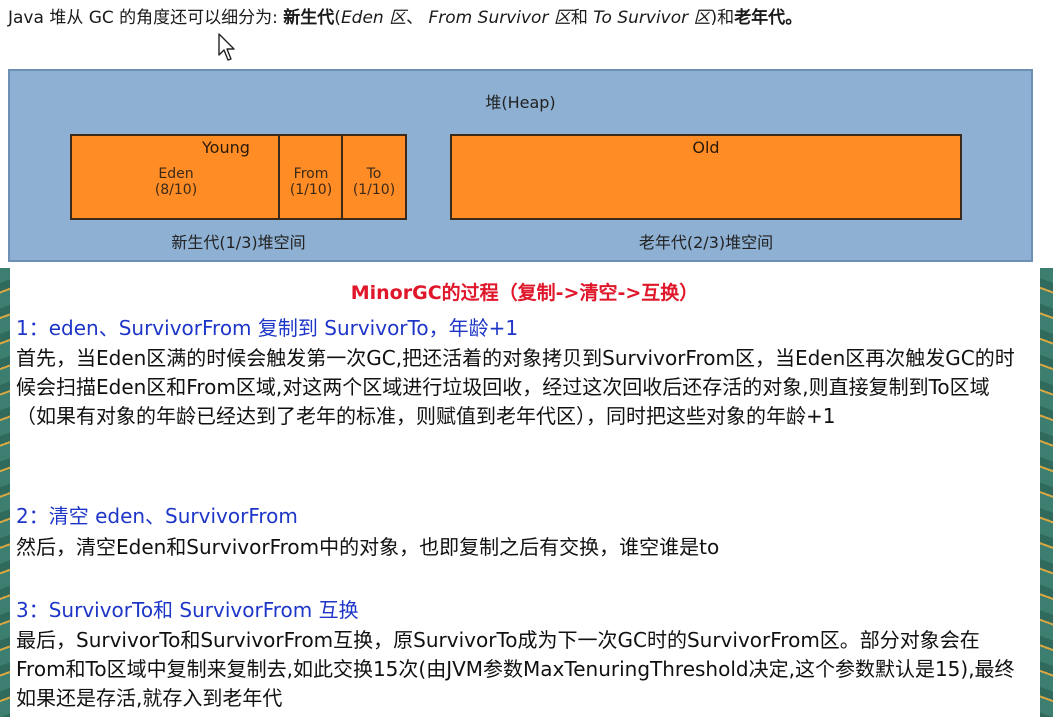 Image resolution: width=1053 pixels, height=717 pixels. What do you see at coordinates (176, 174) in the screenshot?
I see `eden-name: Eden` at bounding box center [176, 174].